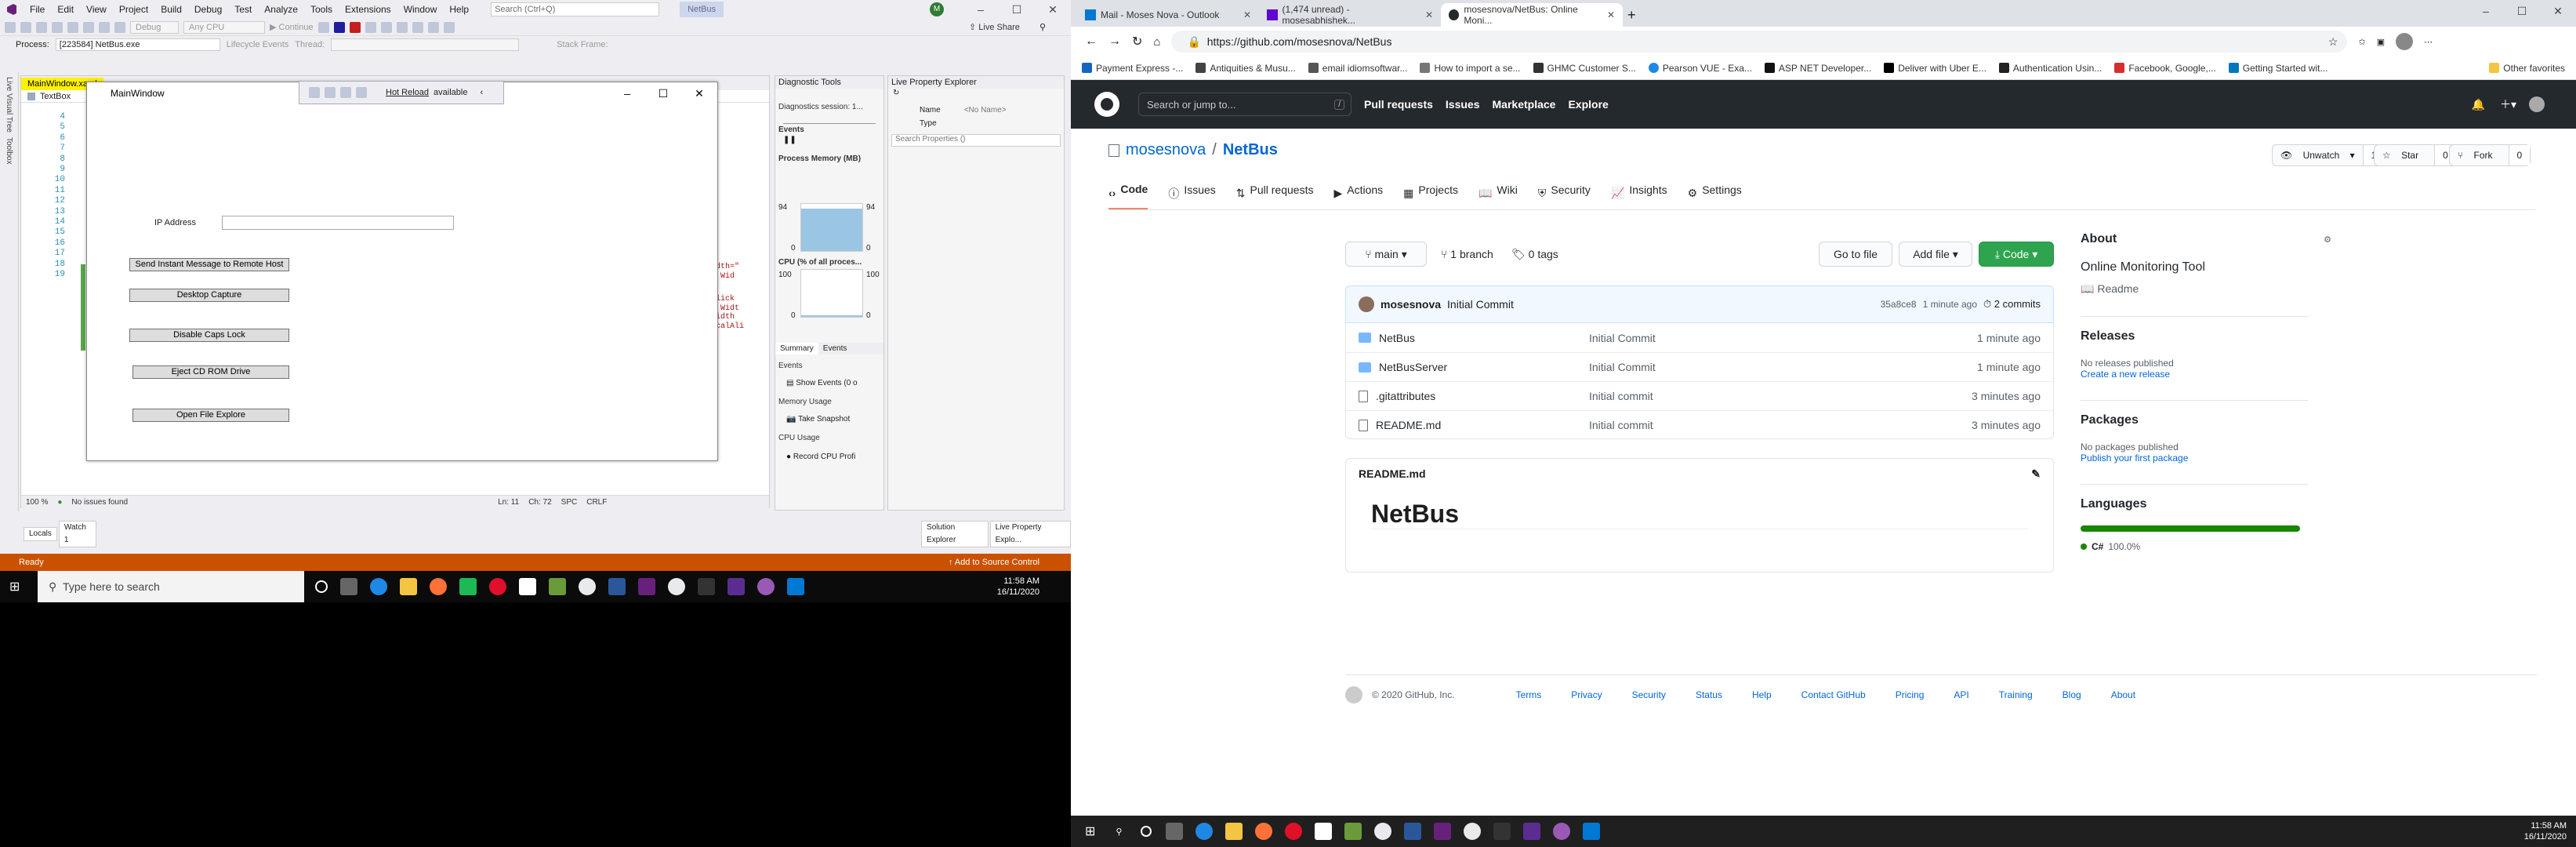  I want to click on tab-settings: ⚙ Settings, so click(1715, 196).